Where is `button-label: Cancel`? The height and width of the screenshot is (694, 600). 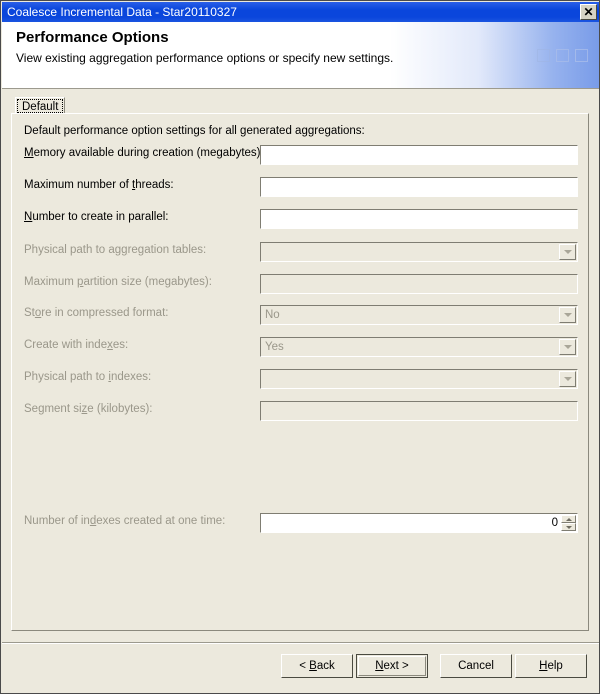
button-label: Cancel is located at coordinates (476, 666).